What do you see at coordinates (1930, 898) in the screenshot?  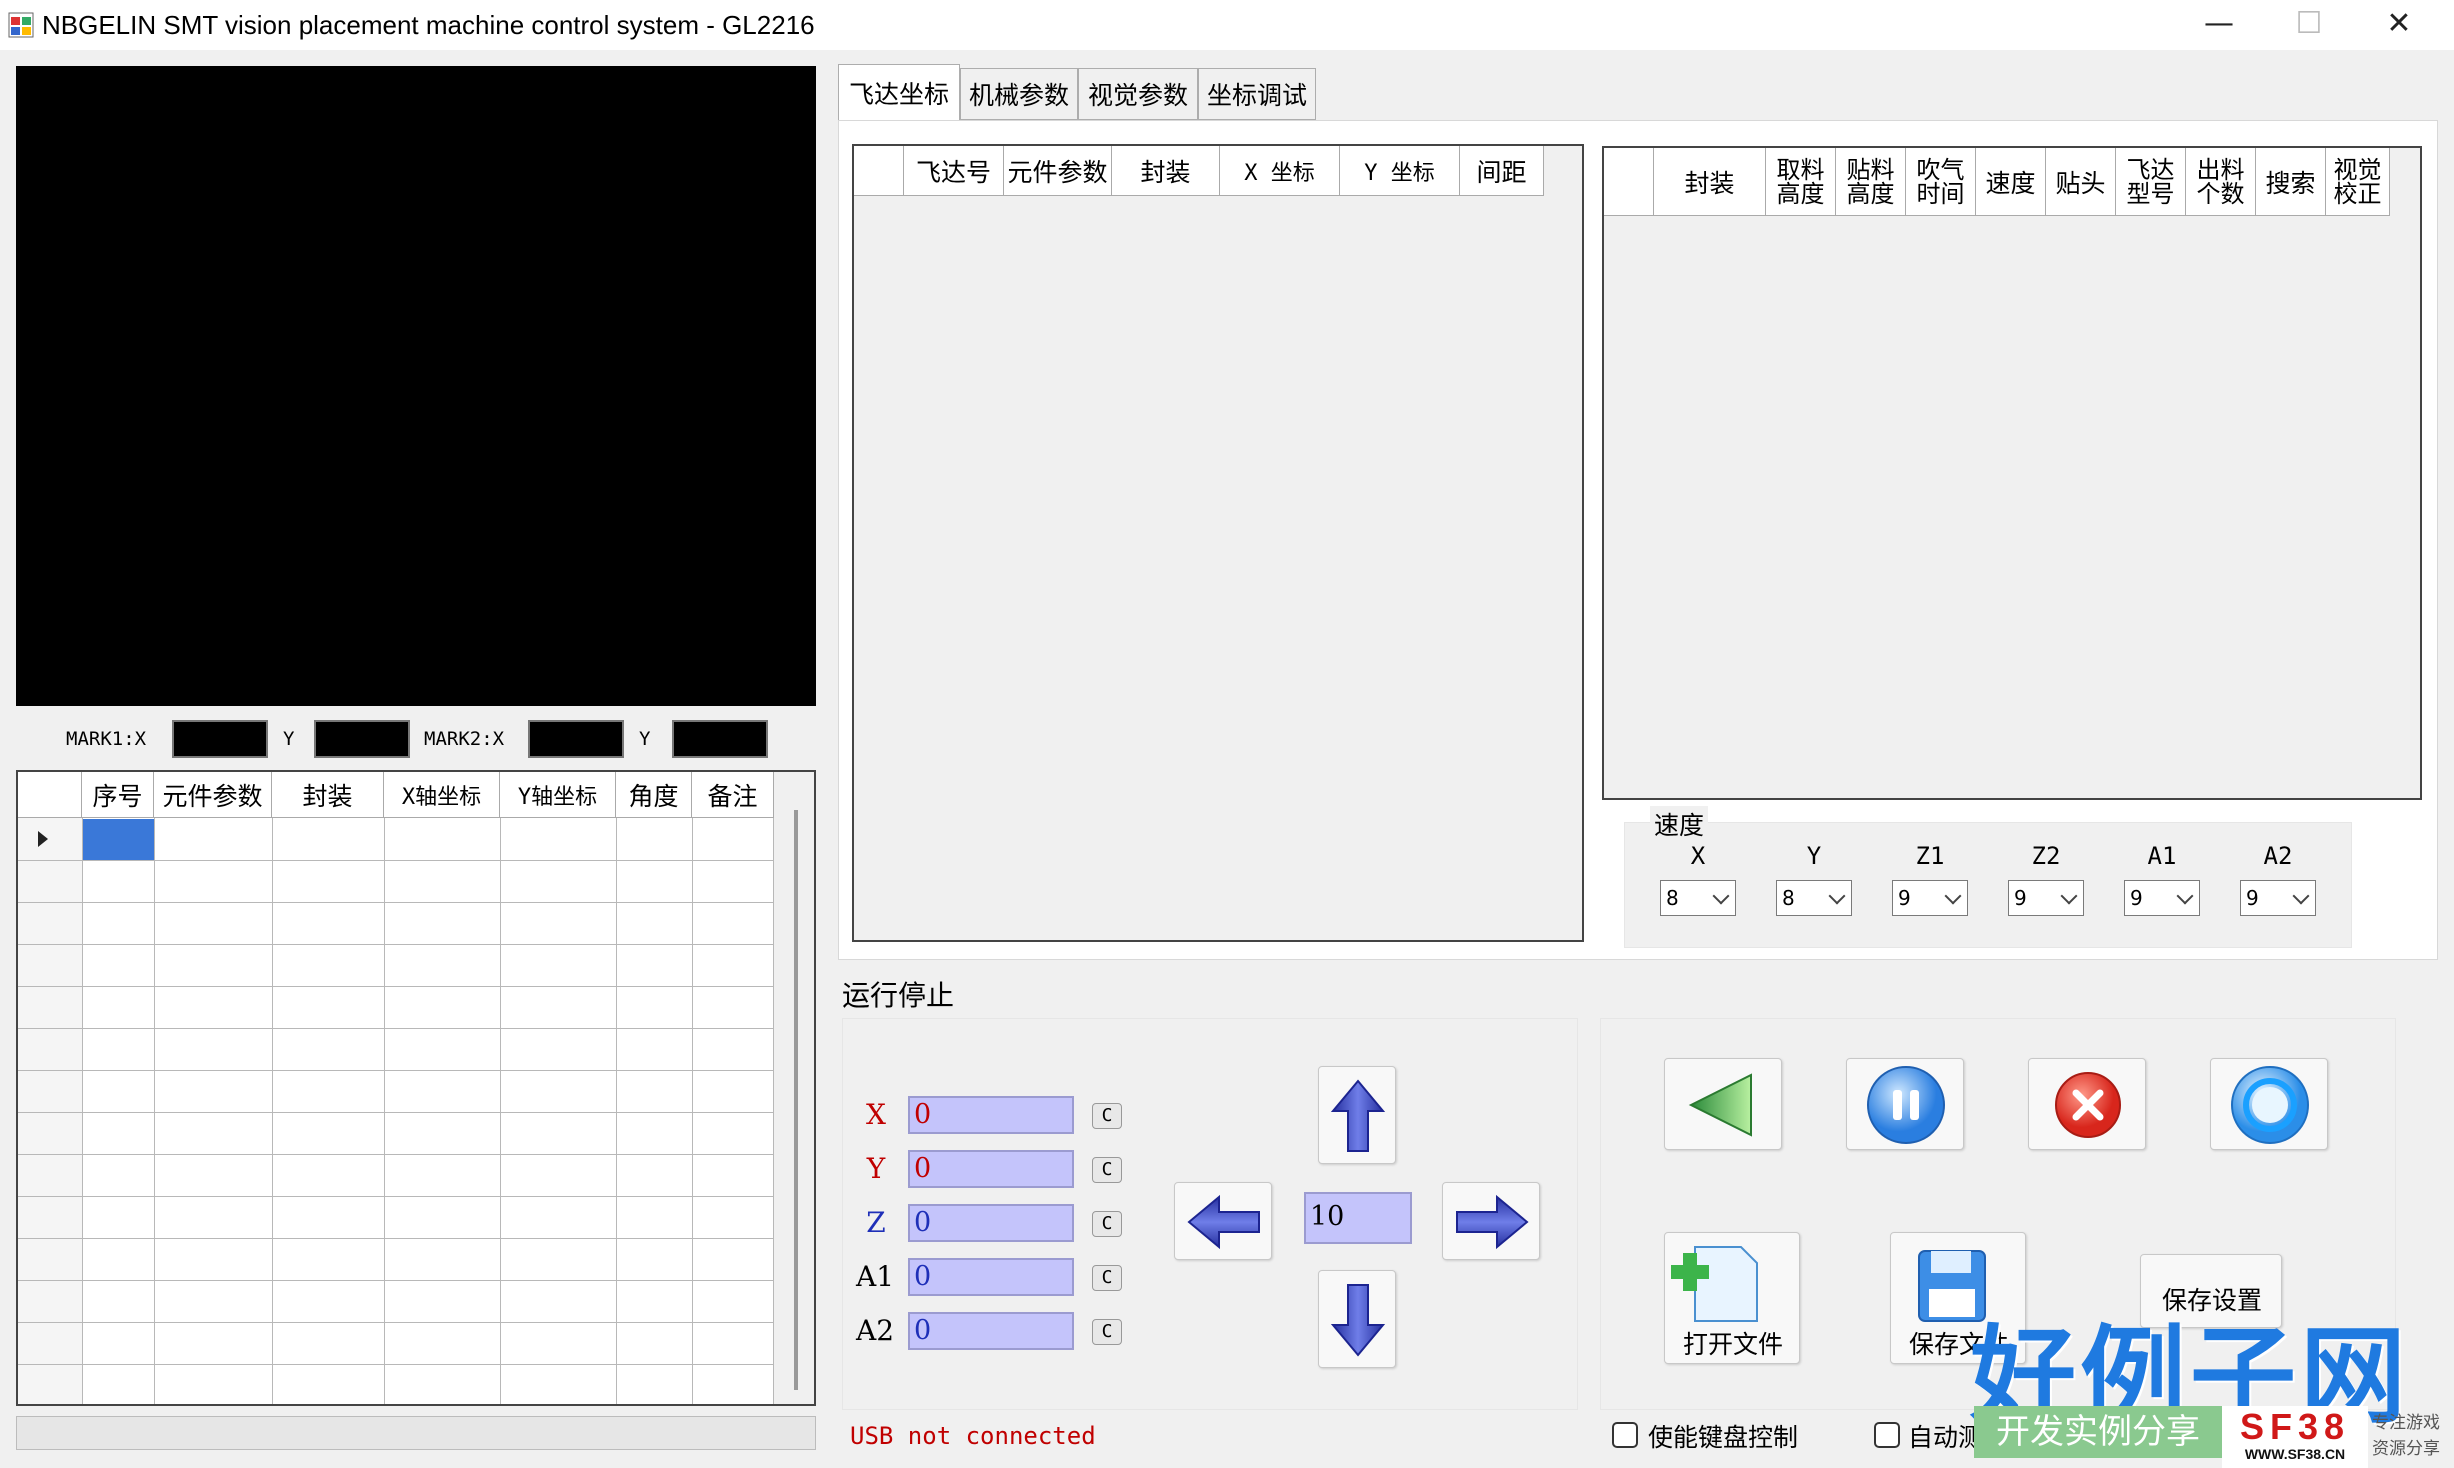 I see `speed-z1-select: 9` at bounding box center [1930, 898].